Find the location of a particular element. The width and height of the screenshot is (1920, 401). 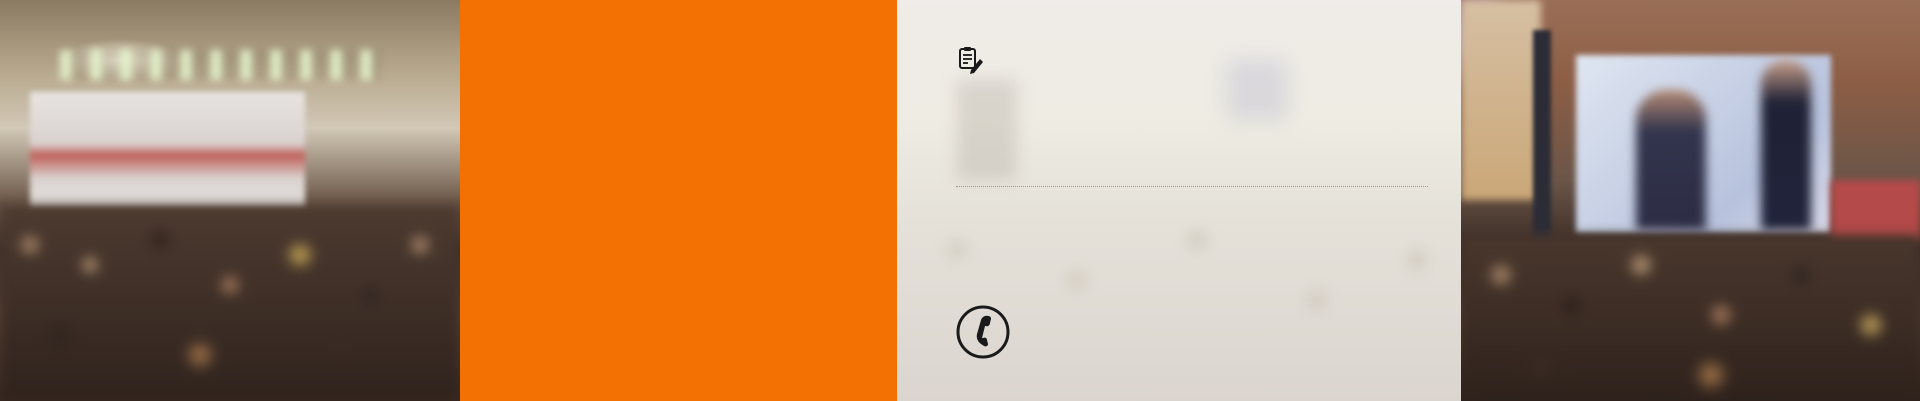

stage-light is located at coordinates (1501, 100).